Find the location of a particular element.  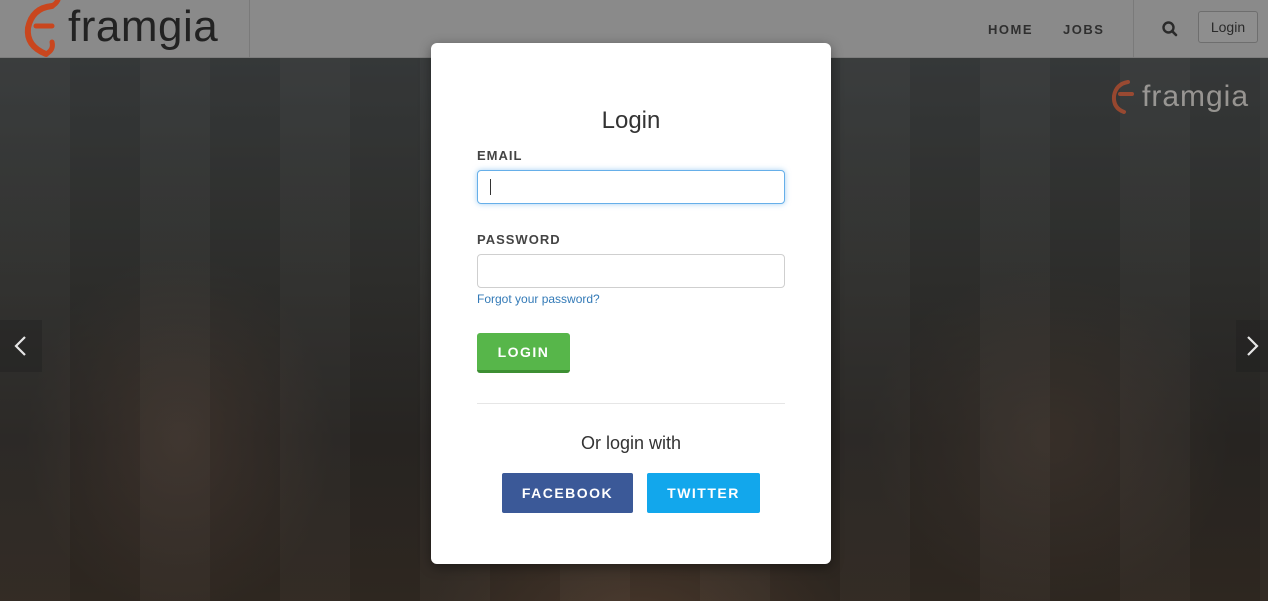

password-label: PASSWORD is located at coordinates (519, 239).